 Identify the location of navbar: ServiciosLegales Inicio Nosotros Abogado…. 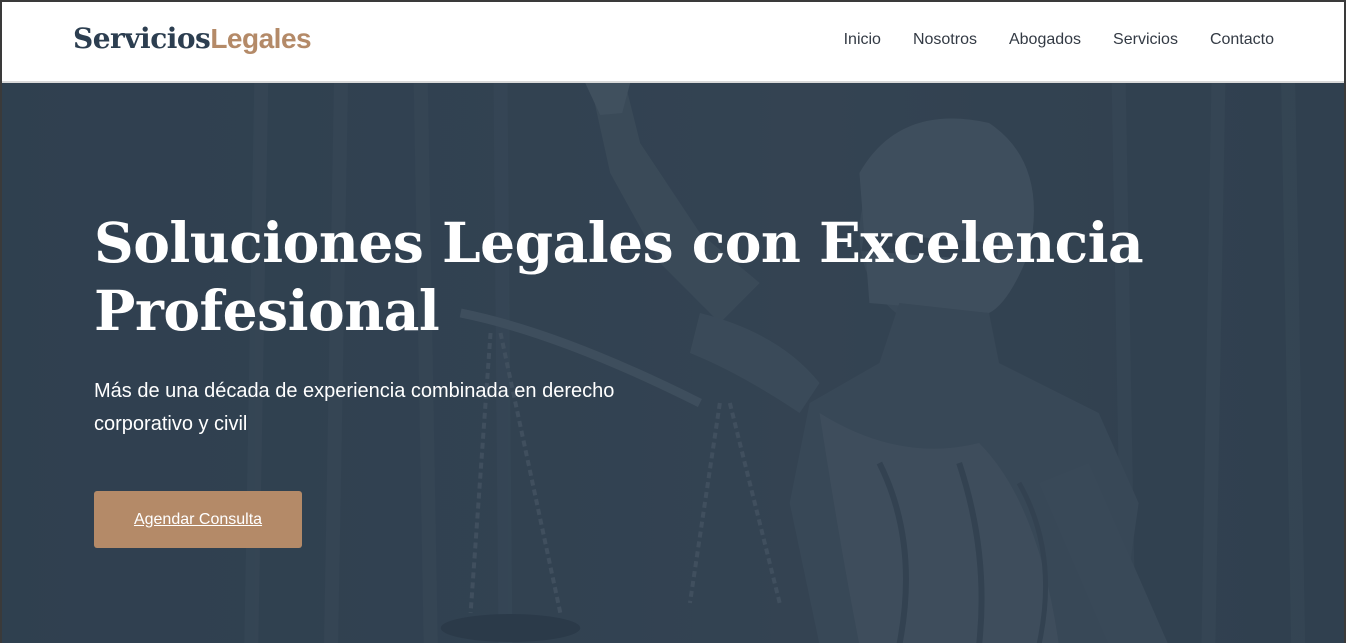
(673, 42).